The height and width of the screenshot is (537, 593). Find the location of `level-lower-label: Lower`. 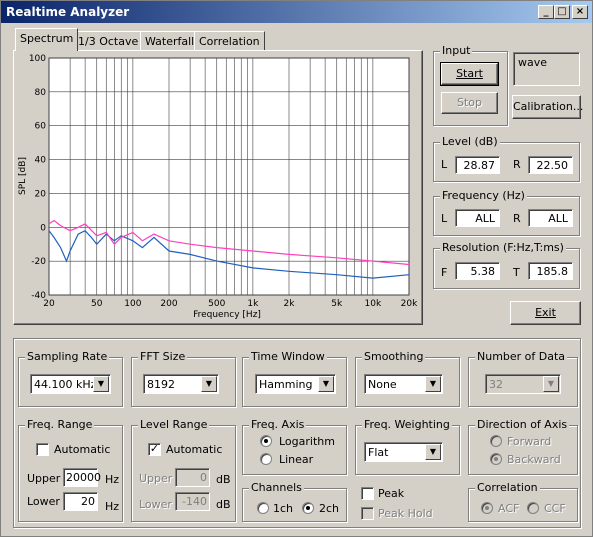

level-lower-label: Lower is located at coordinates (155, 504).